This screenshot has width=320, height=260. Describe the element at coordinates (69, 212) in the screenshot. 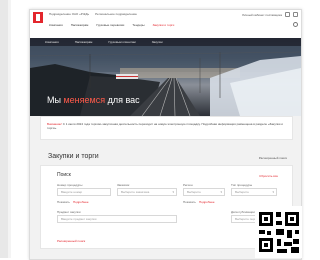

I see `field-label: Предмет закупки` at that location.